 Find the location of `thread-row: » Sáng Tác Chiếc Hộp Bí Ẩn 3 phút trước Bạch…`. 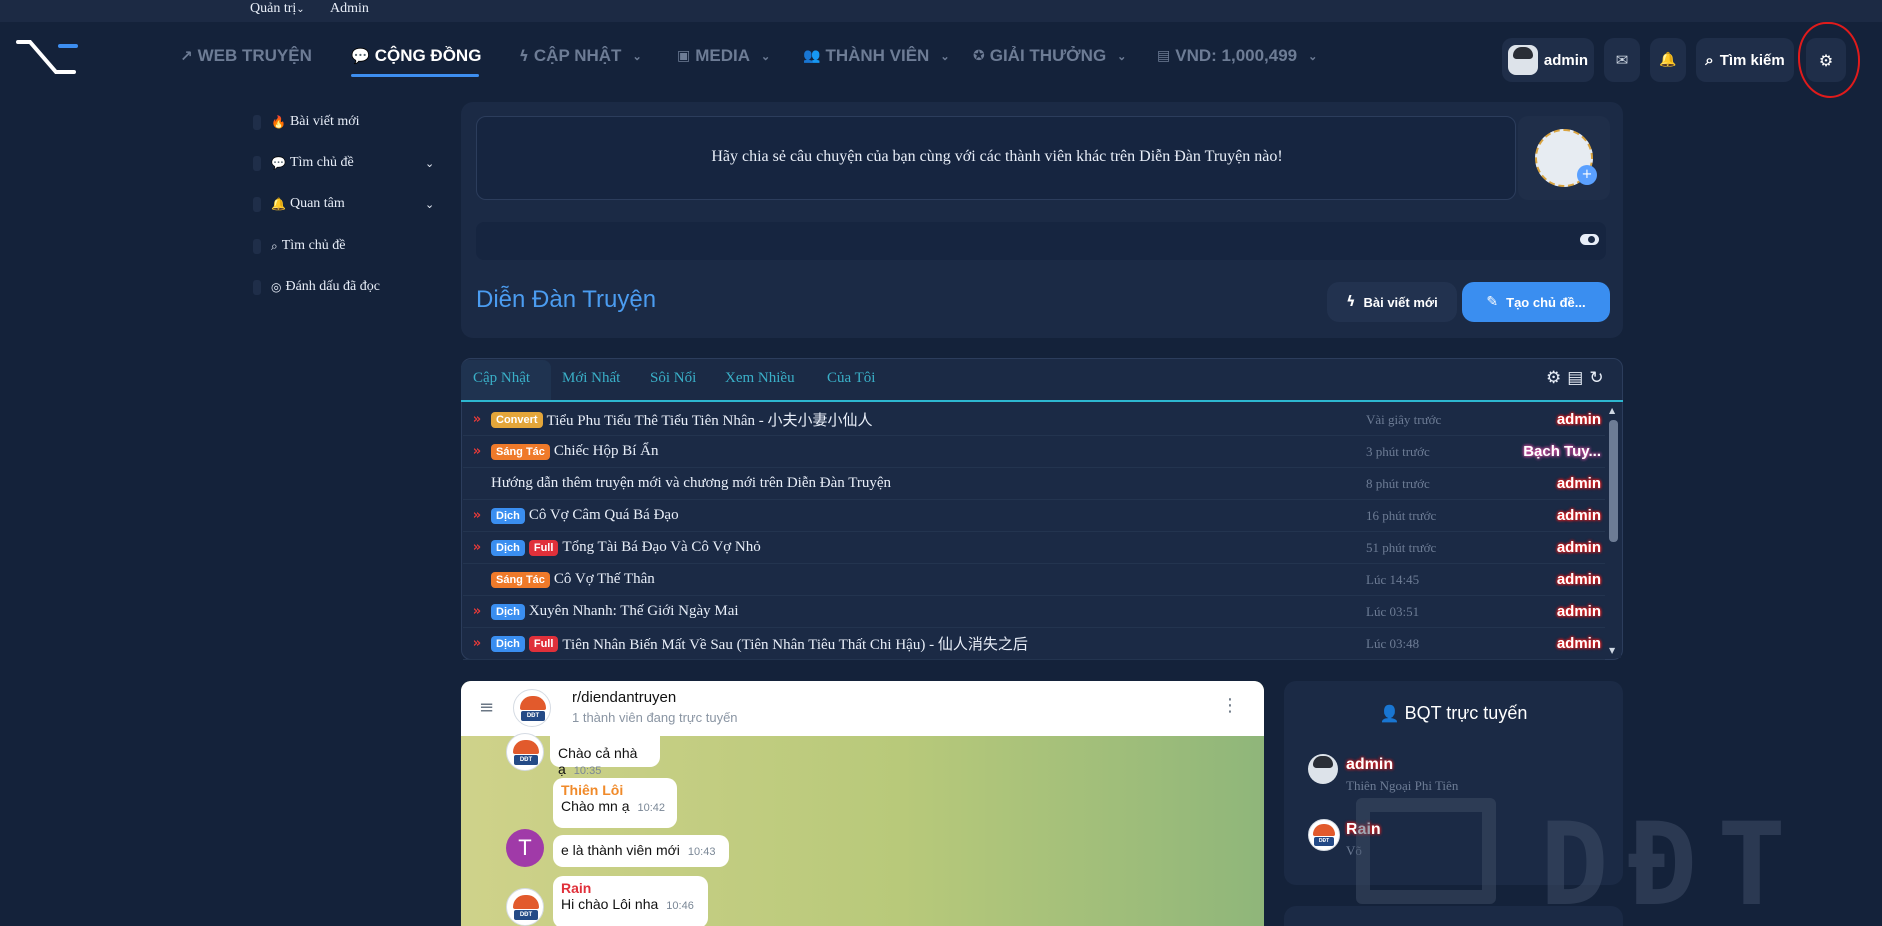

thread-row: » Sáng Tác Chiếc Hộp Bí Ẩn 3 phút trước Bạch… is located at coordinates (1034, 452).